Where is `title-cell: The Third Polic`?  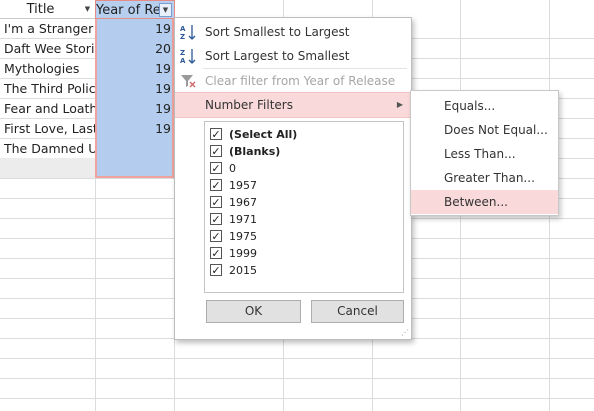
title-cell: The Third Polic is located at coordinates (47, 89).